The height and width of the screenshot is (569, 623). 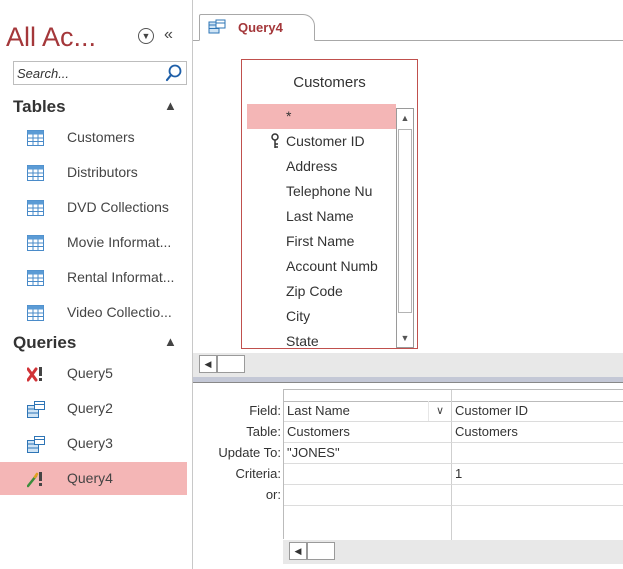 I want to click on row-label-criteria: Criteria:, so click(x=258, y=473).